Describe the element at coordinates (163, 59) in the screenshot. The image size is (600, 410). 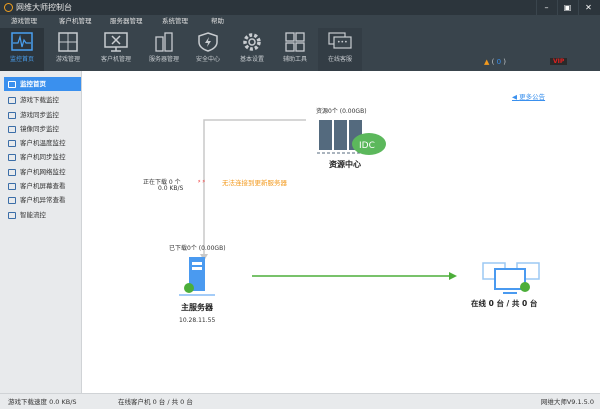
I see `tool-label: 服务器管理` at that location.